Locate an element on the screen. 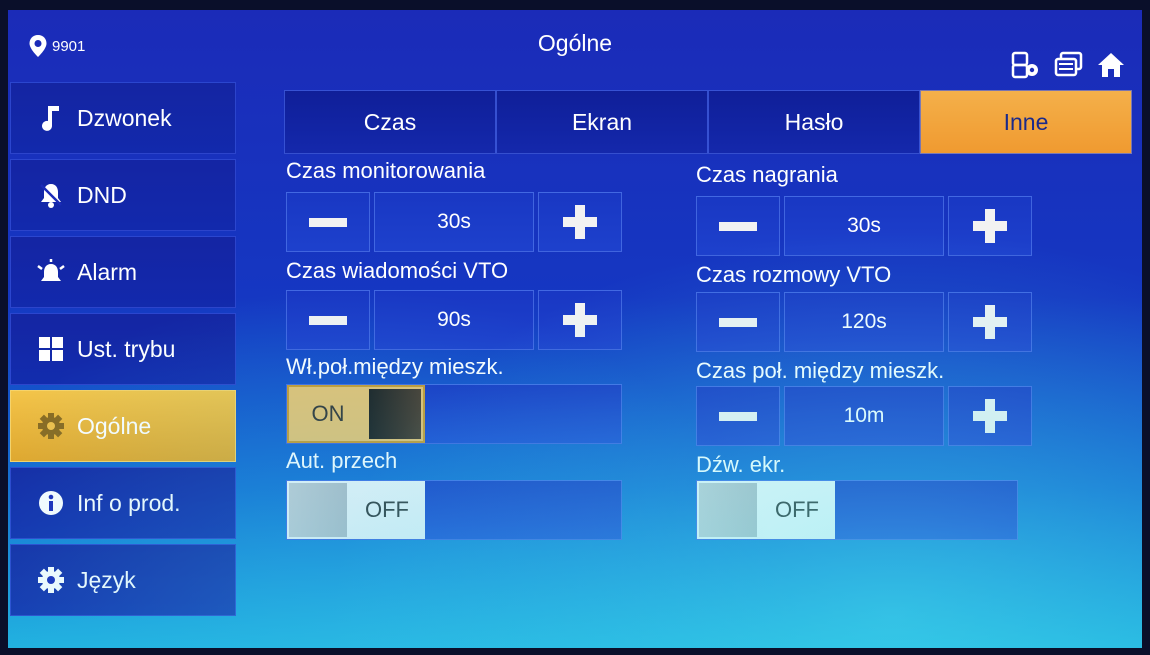 The height and width of the screenshot is (655, 1150). sidebar-item-dnd: DND is located at coordinates (123, 195).